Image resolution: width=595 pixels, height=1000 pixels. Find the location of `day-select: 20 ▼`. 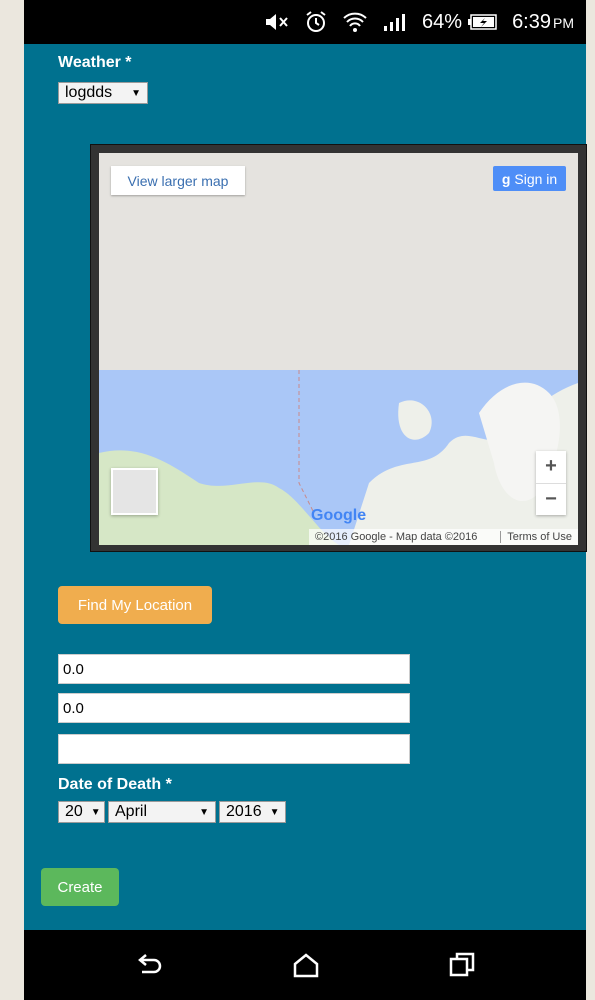

day-select: 20 ▼ is located at coordinates (81, 812).